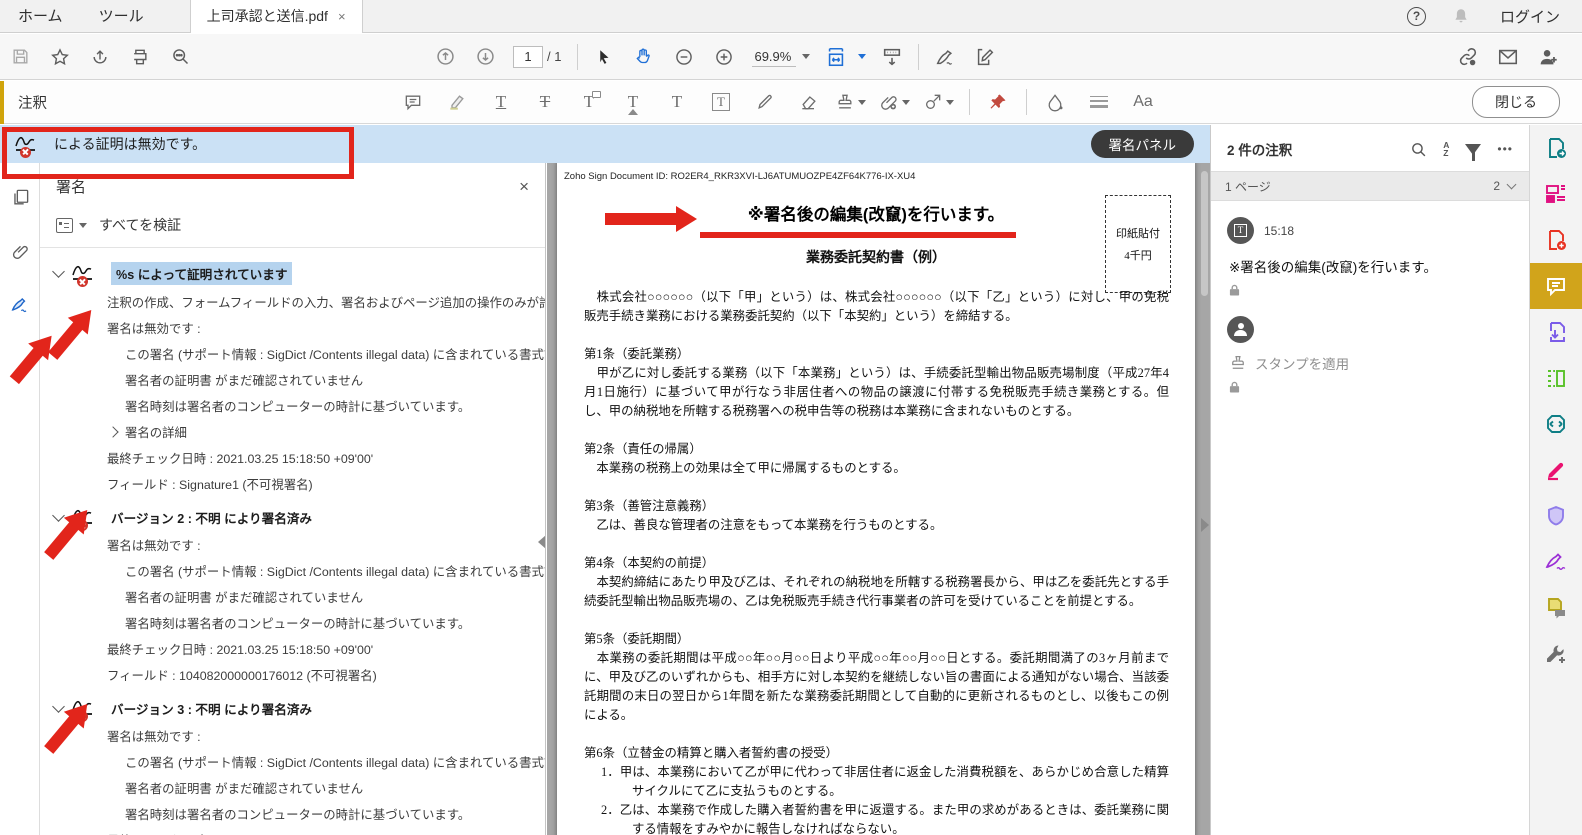 Image resolution: width=1582 pixels, height=835 pixels. What do you see at coordinates (20, 197) in the screenshot?
I see `page-thumbnails-icon` at bounding box center [20, 197].